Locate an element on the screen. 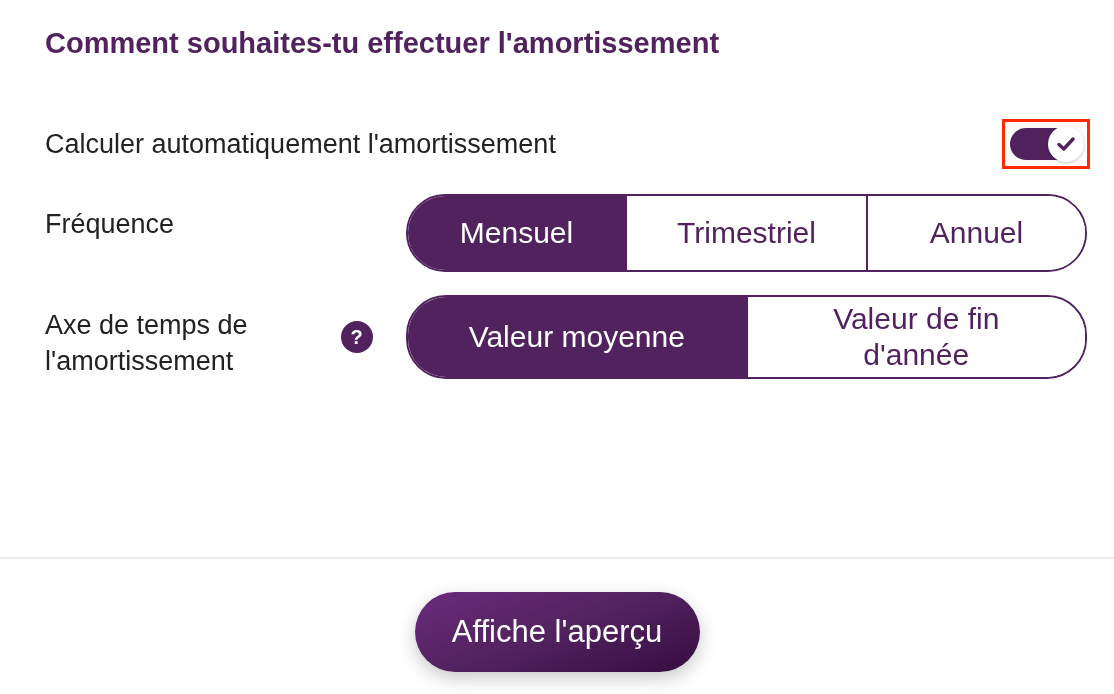  toggle-label: Calculer automatiquement l'amortissement is located at coordinates (300, 144).